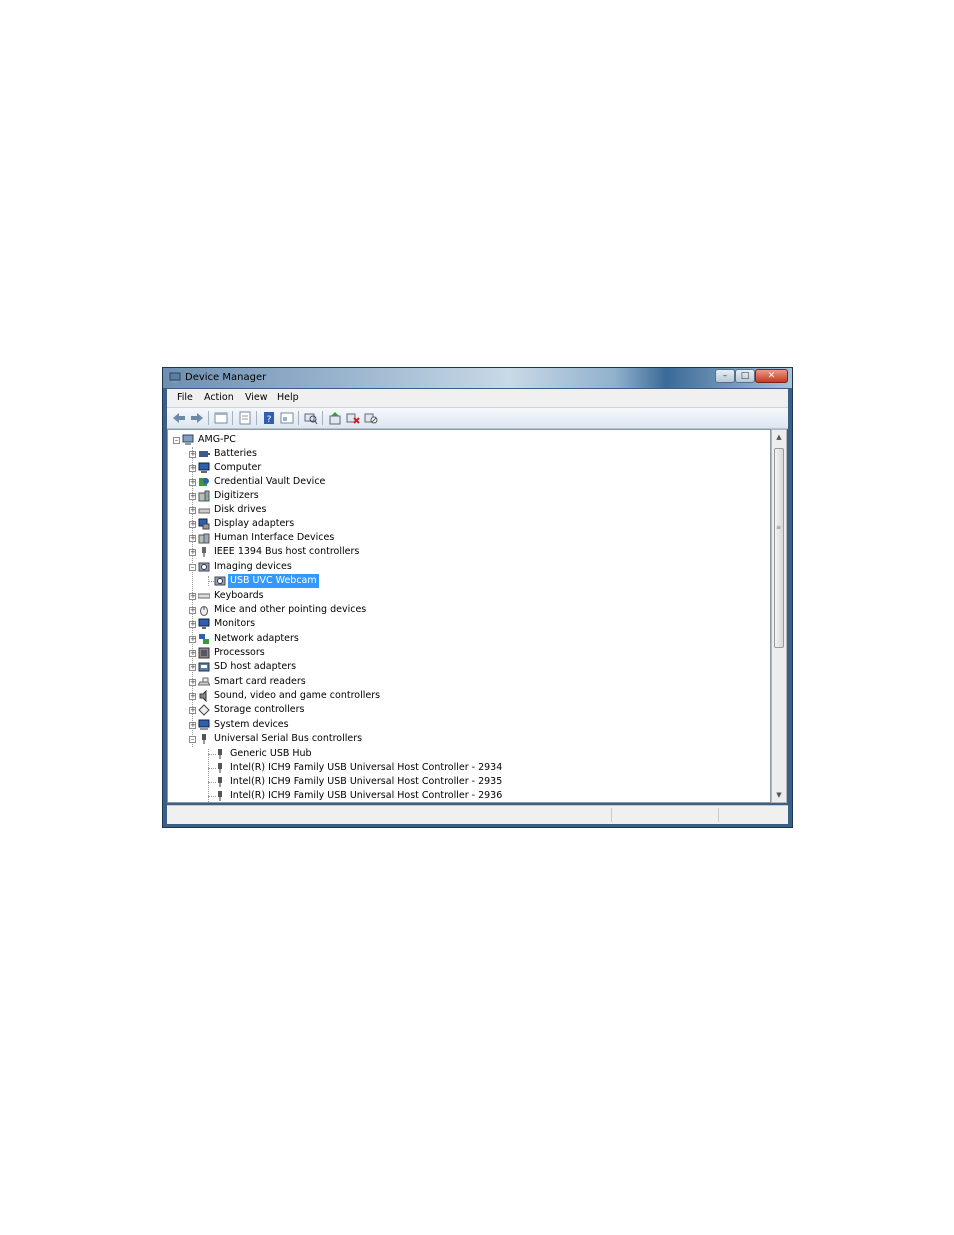 This screenshot has height=1235, width=954. I want to click on forward-icon, so click(197, 418).